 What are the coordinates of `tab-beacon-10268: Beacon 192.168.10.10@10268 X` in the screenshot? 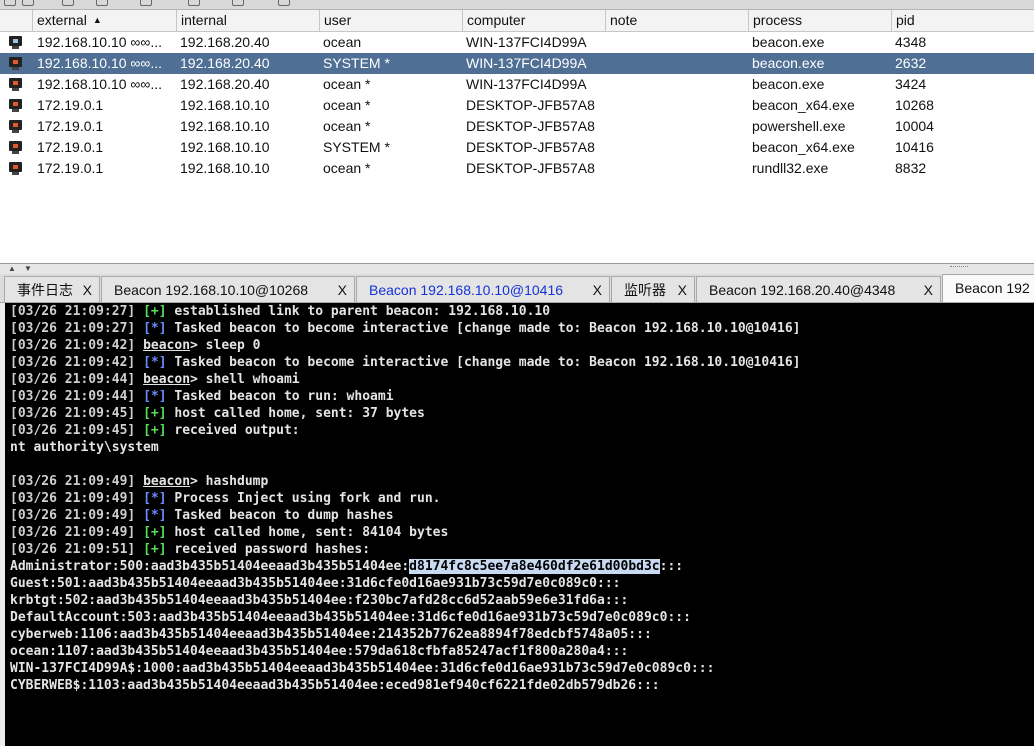 It's located at (228, 289).